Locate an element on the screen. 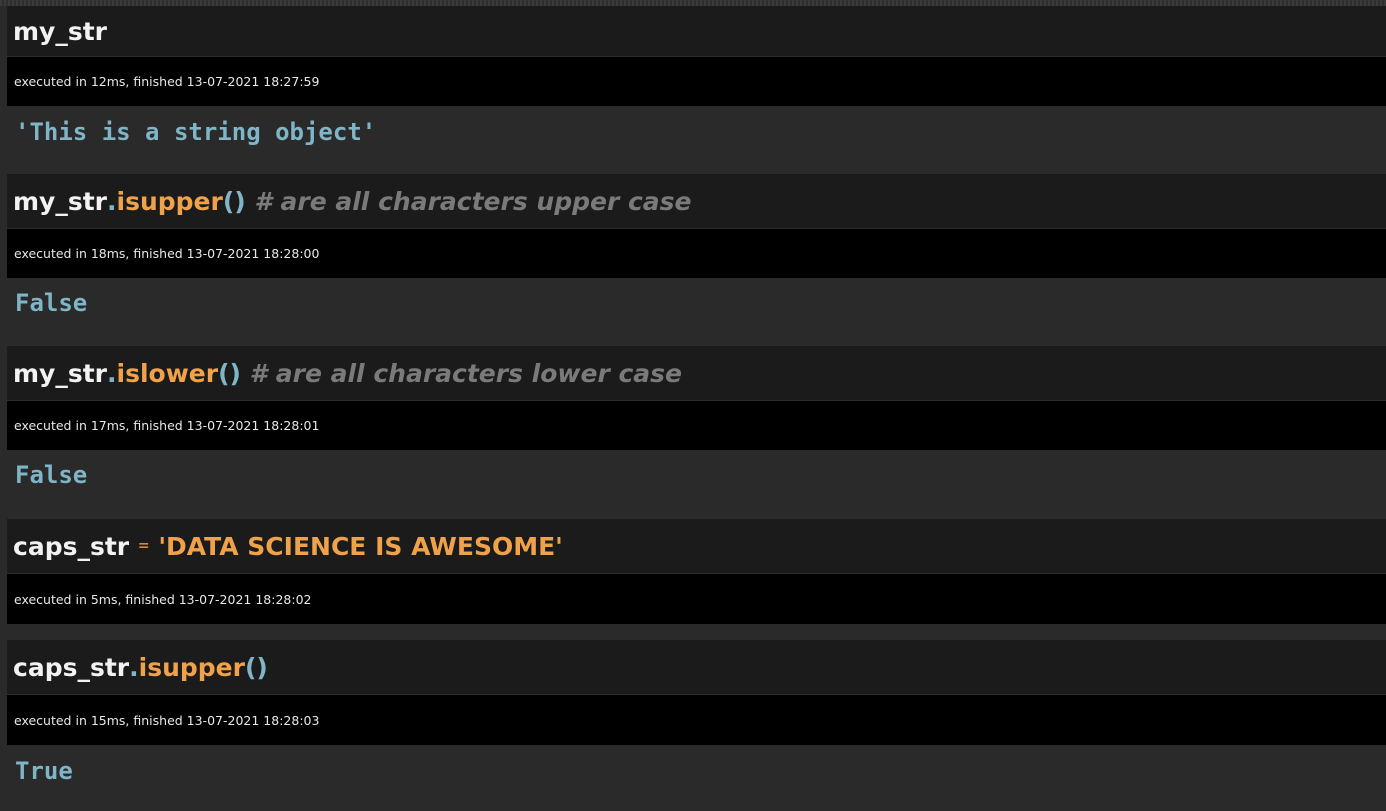 This screenshot has height=811, width=1386. code-method: islower is located at coordinates (167, 373).